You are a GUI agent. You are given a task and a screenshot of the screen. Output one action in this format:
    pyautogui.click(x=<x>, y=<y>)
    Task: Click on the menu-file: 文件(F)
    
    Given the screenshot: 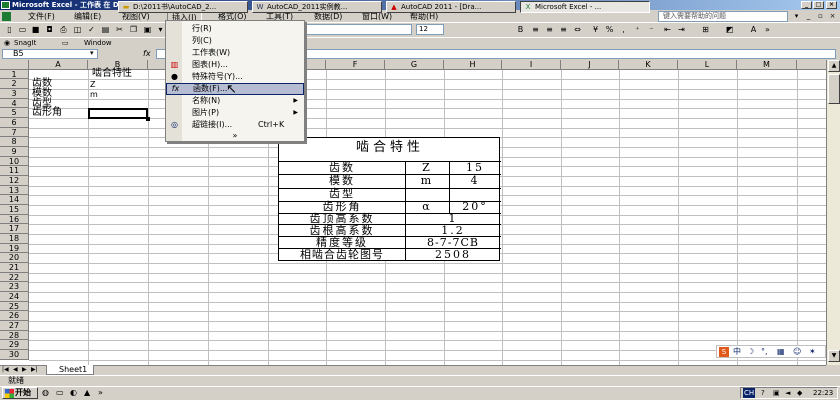 What is the action you would take?
    pyautogui.click(x=41, y=16)
    